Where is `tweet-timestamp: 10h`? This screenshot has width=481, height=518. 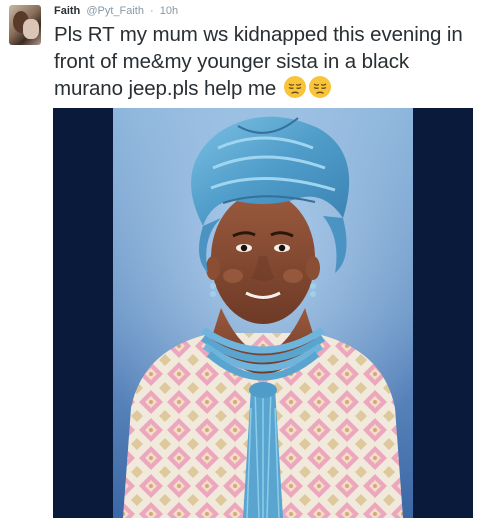
tweet-timestamp: 10h is located at coordinates (169, 11).